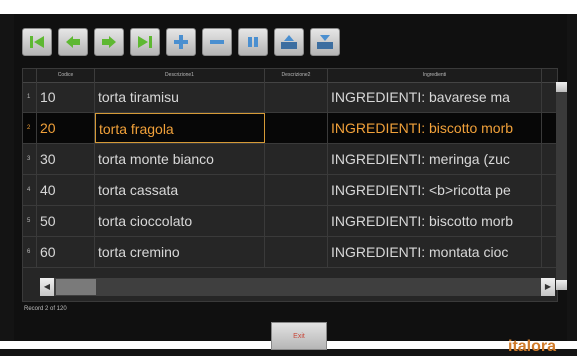 Image resolution: width=577 pixels, height=356 pixels. I want to click on delete-record-button, so click(217, 42).